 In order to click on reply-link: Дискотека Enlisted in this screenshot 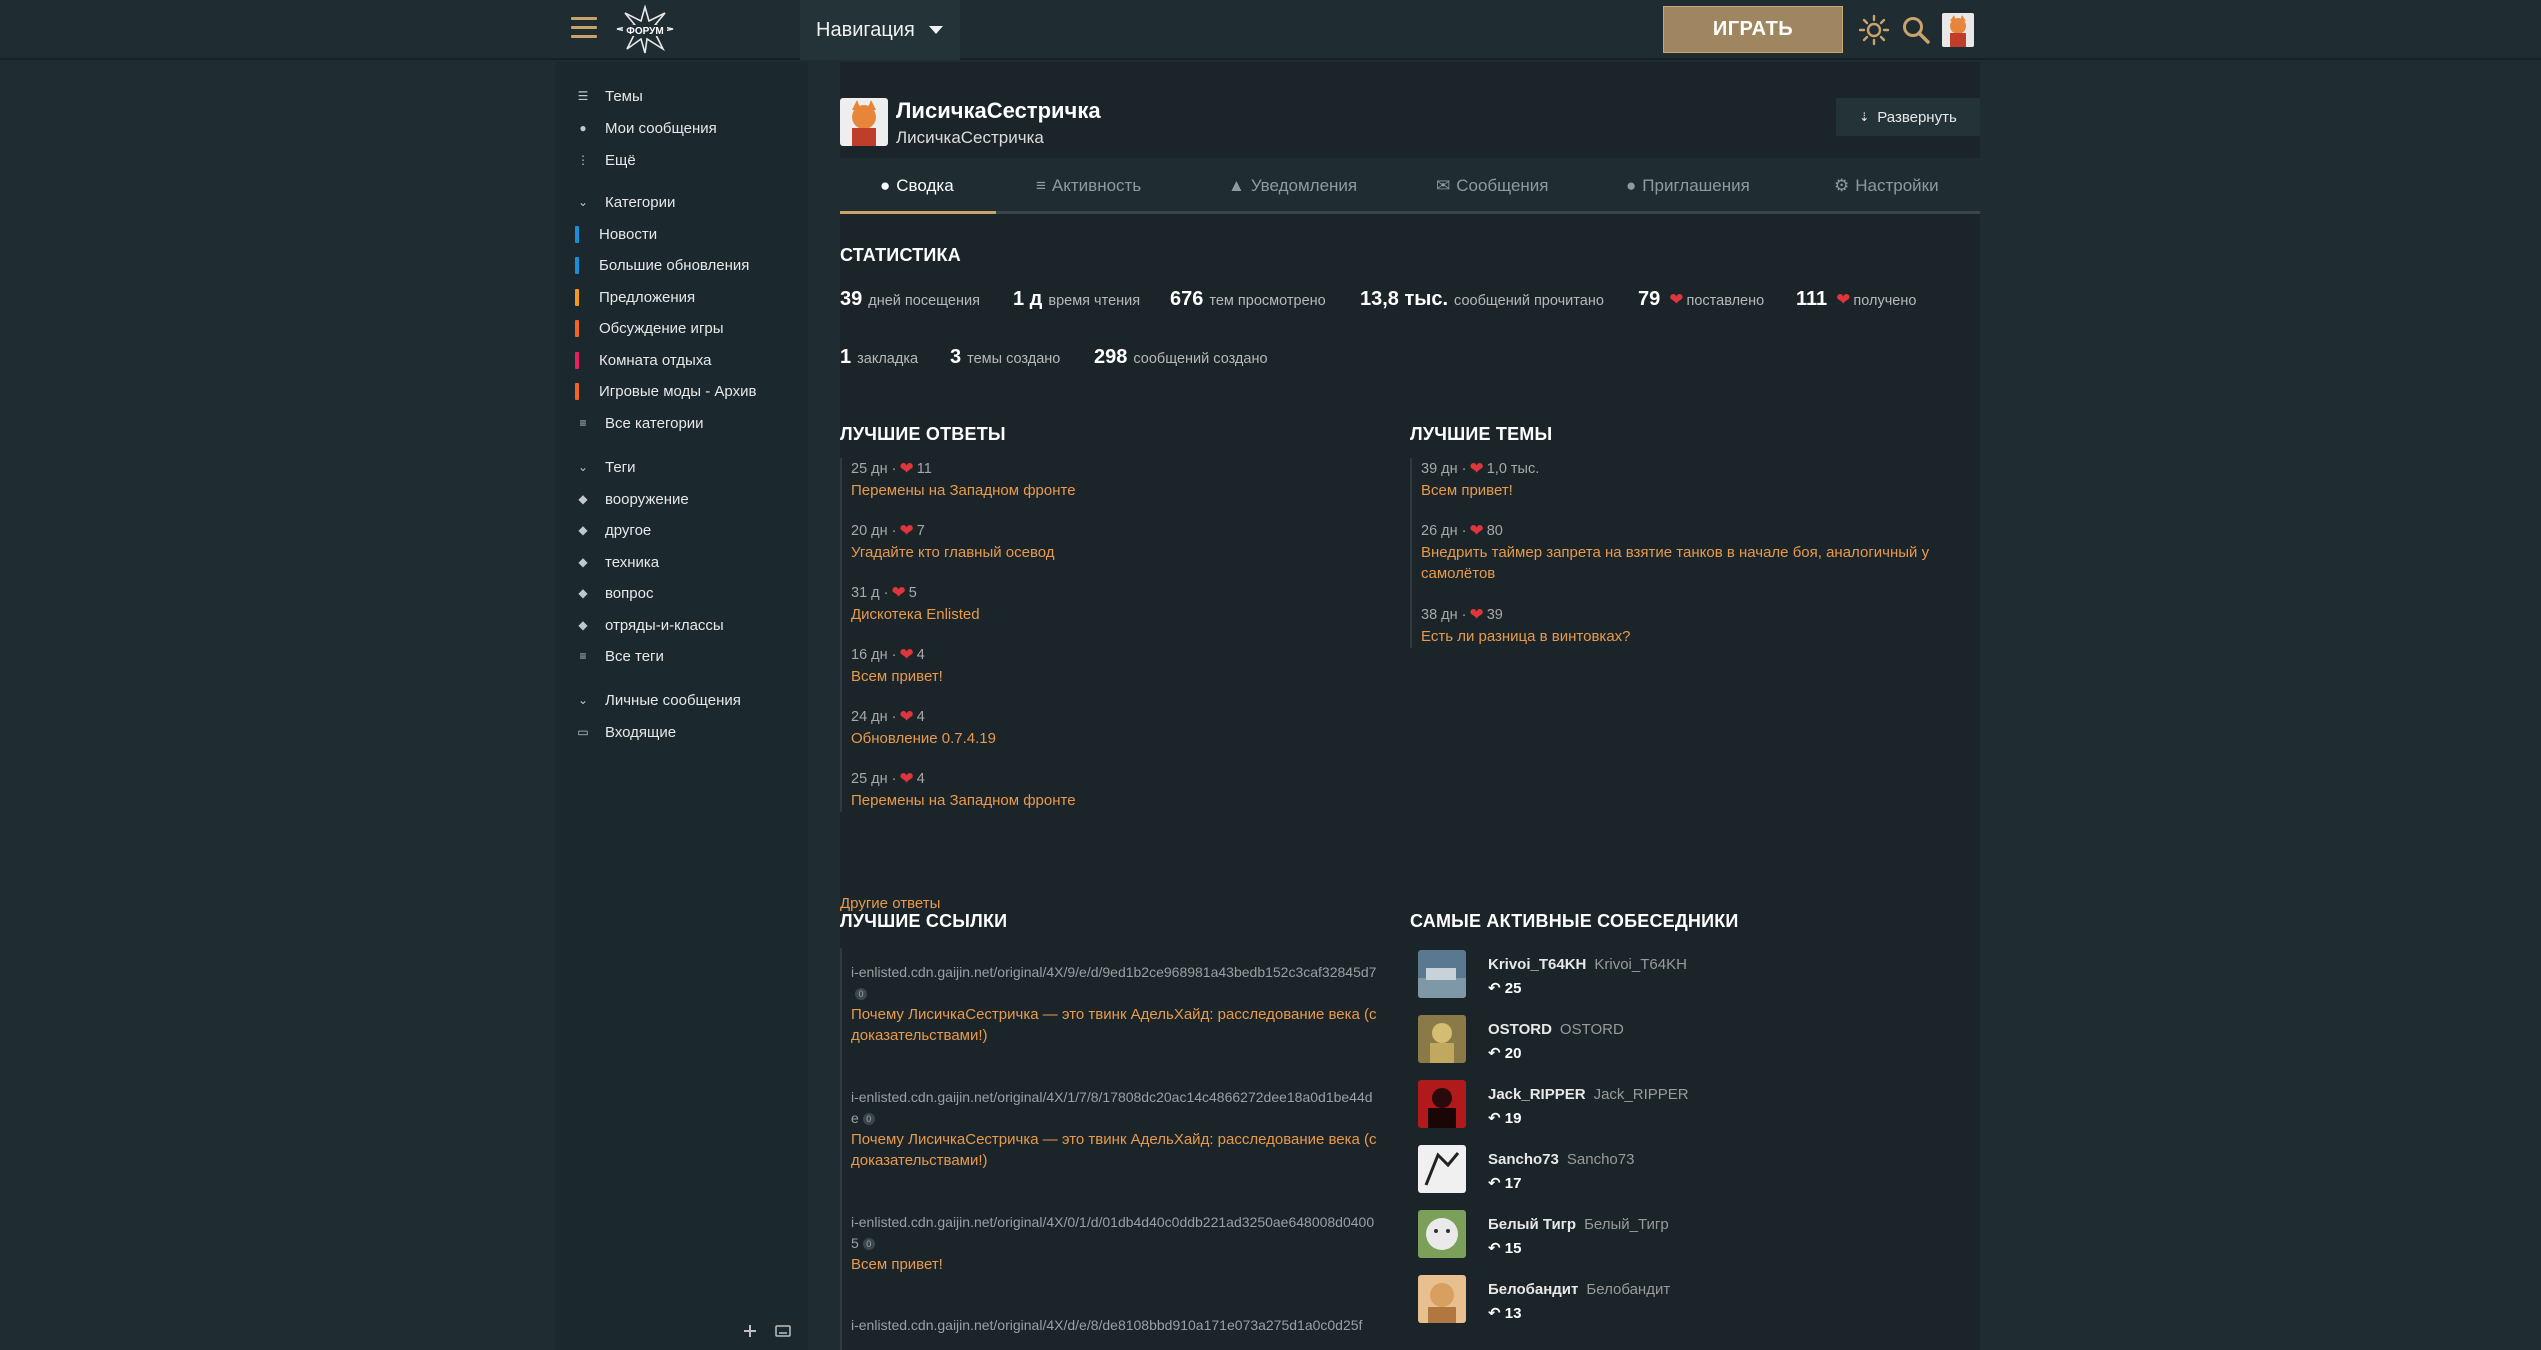, I will do `click(1125, 614)`.